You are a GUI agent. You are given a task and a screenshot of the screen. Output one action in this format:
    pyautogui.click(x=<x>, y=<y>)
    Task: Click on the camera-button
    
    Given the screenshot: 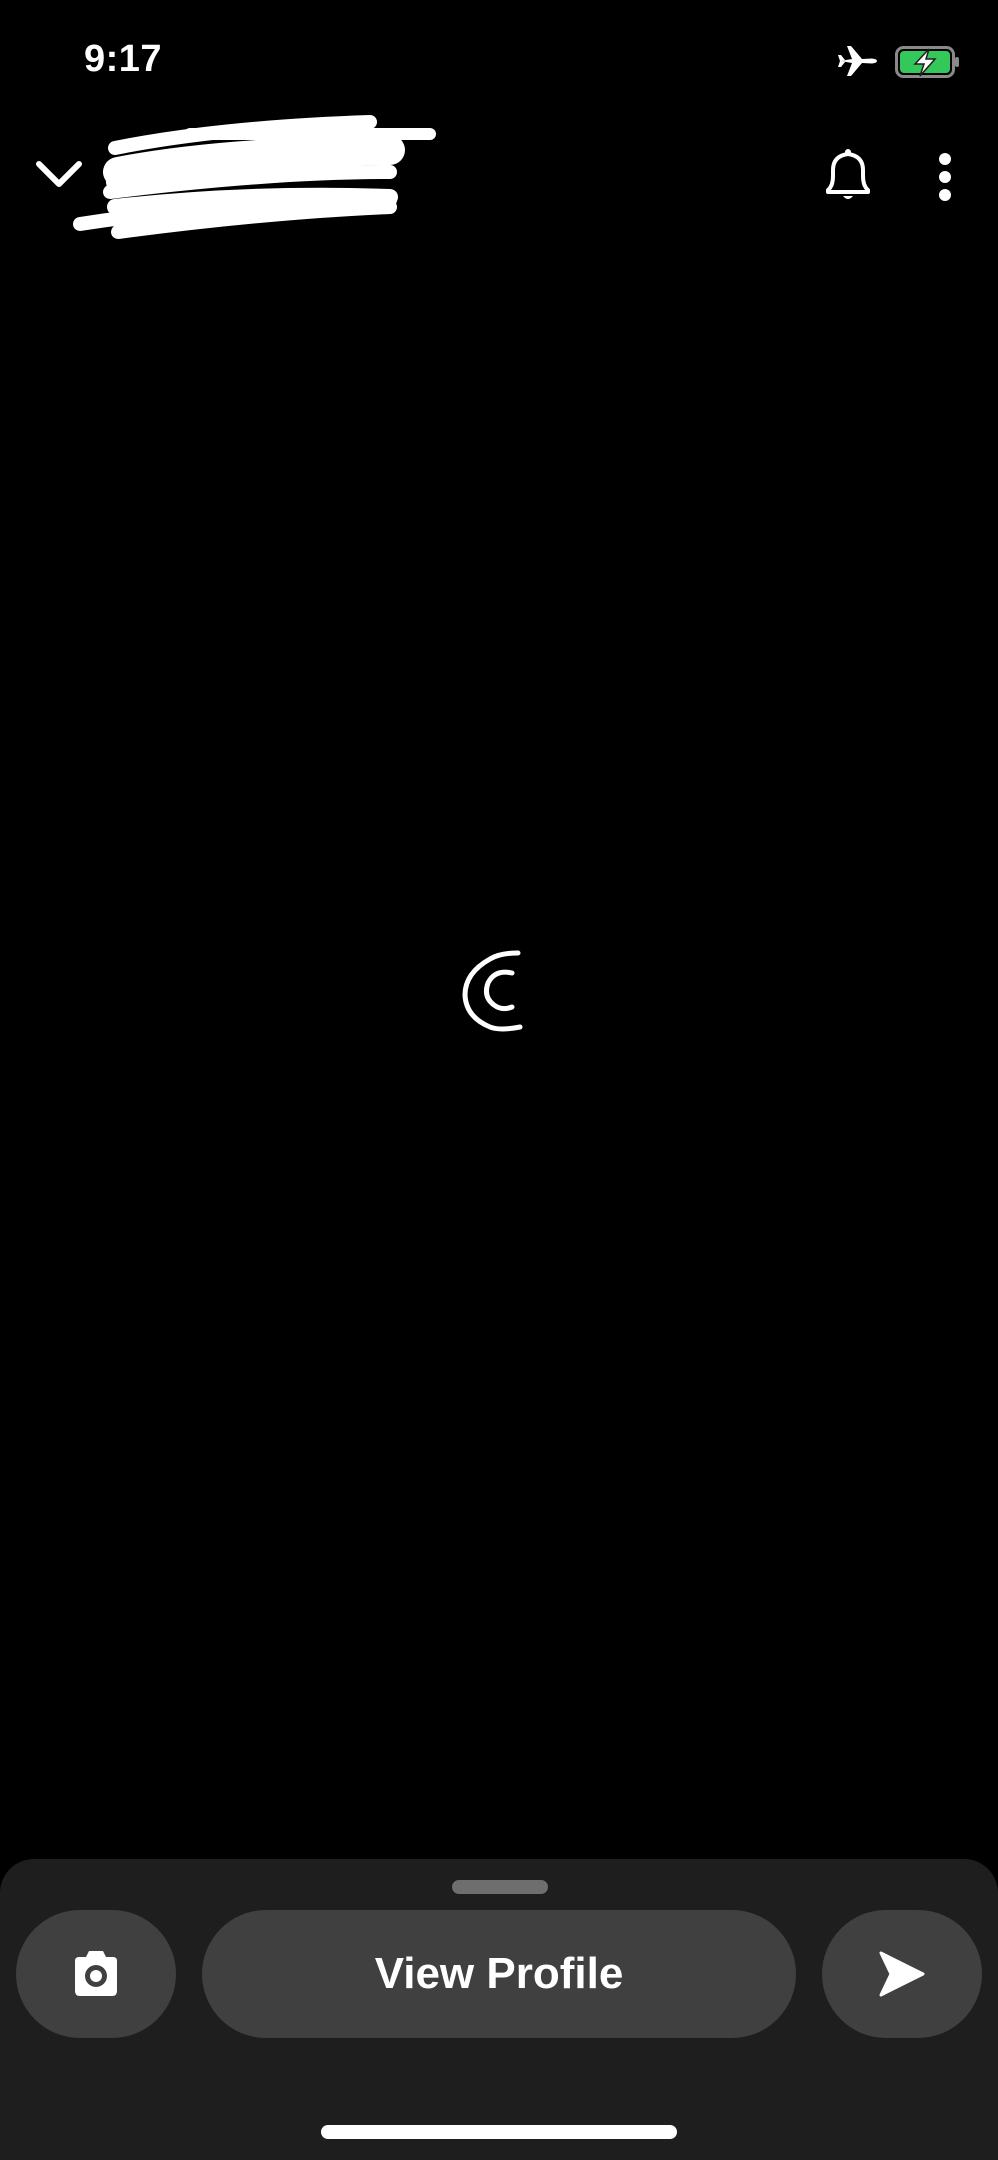 What is the action you would take?
    pyautogui.click(x=96, y=1974)
    